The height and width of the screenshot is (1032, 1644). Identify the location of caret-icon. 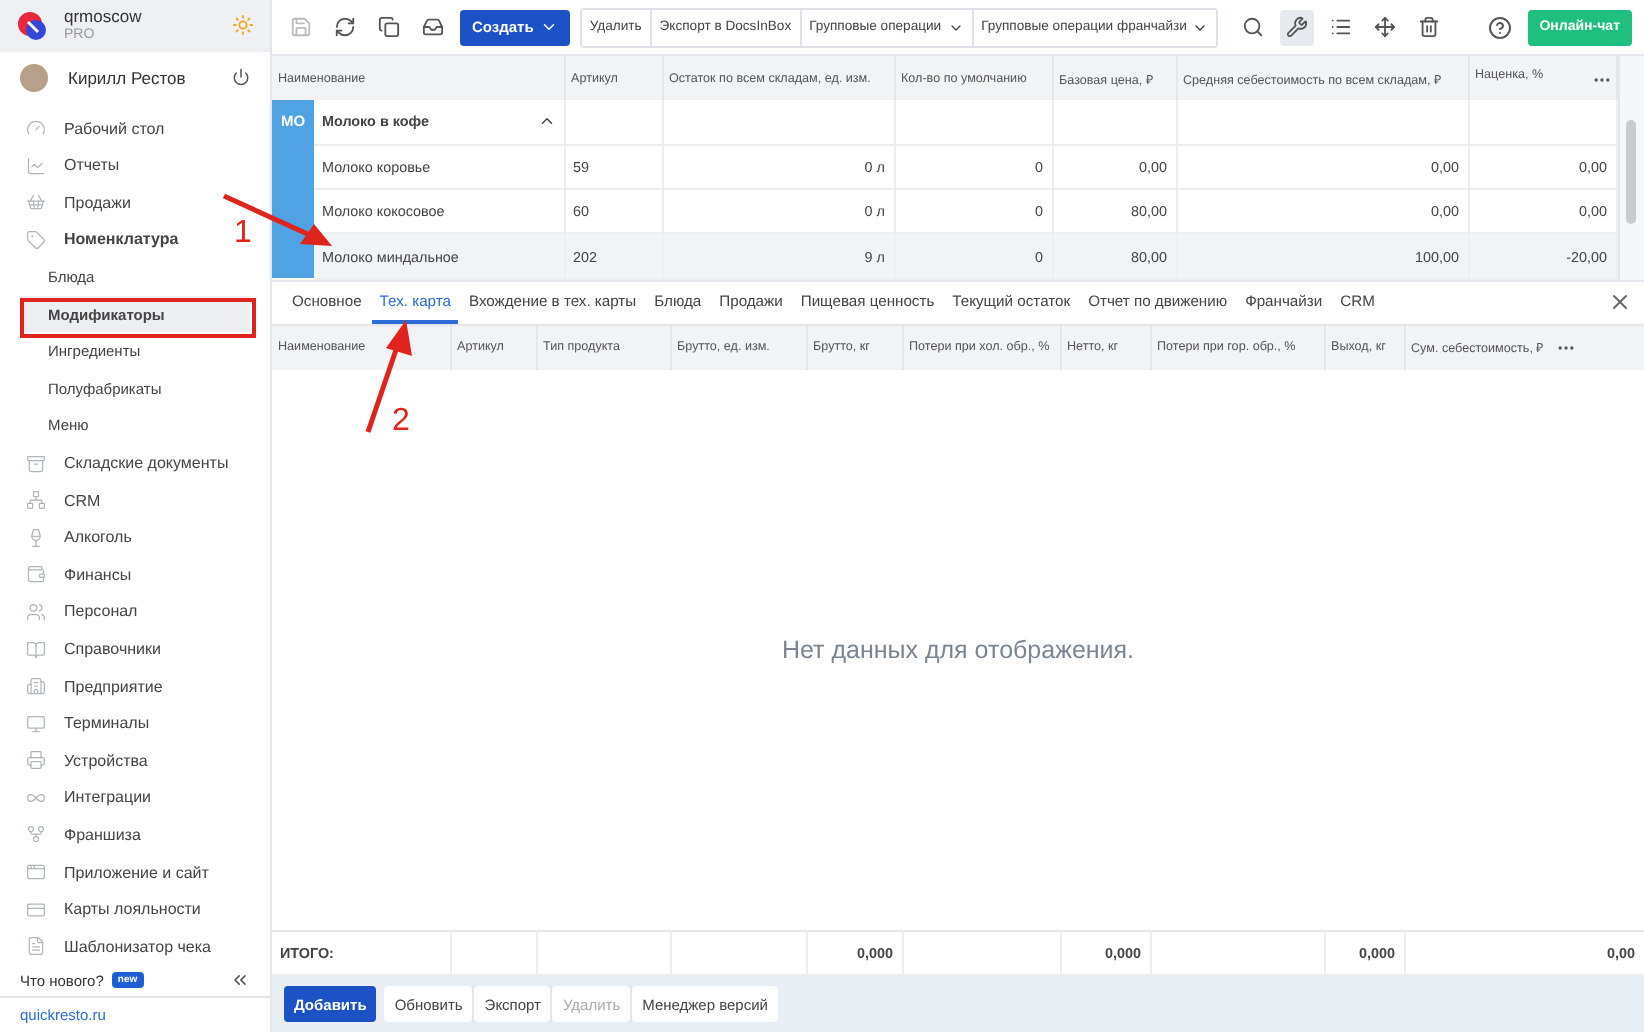
(548, 27).